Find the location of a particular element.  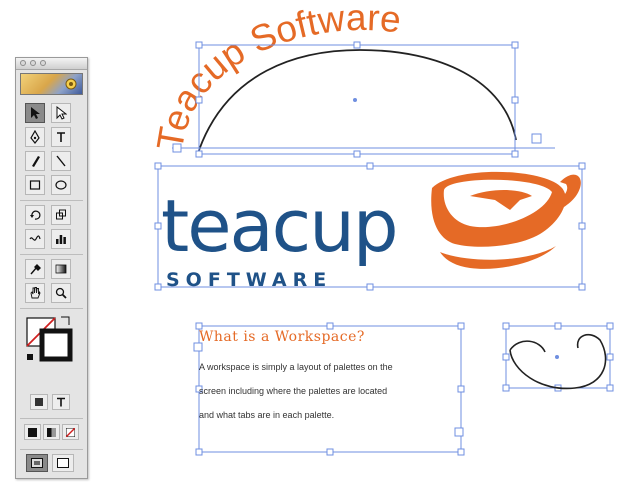

curved-title-text: Teacup Software is located at coordinates (276, 76).